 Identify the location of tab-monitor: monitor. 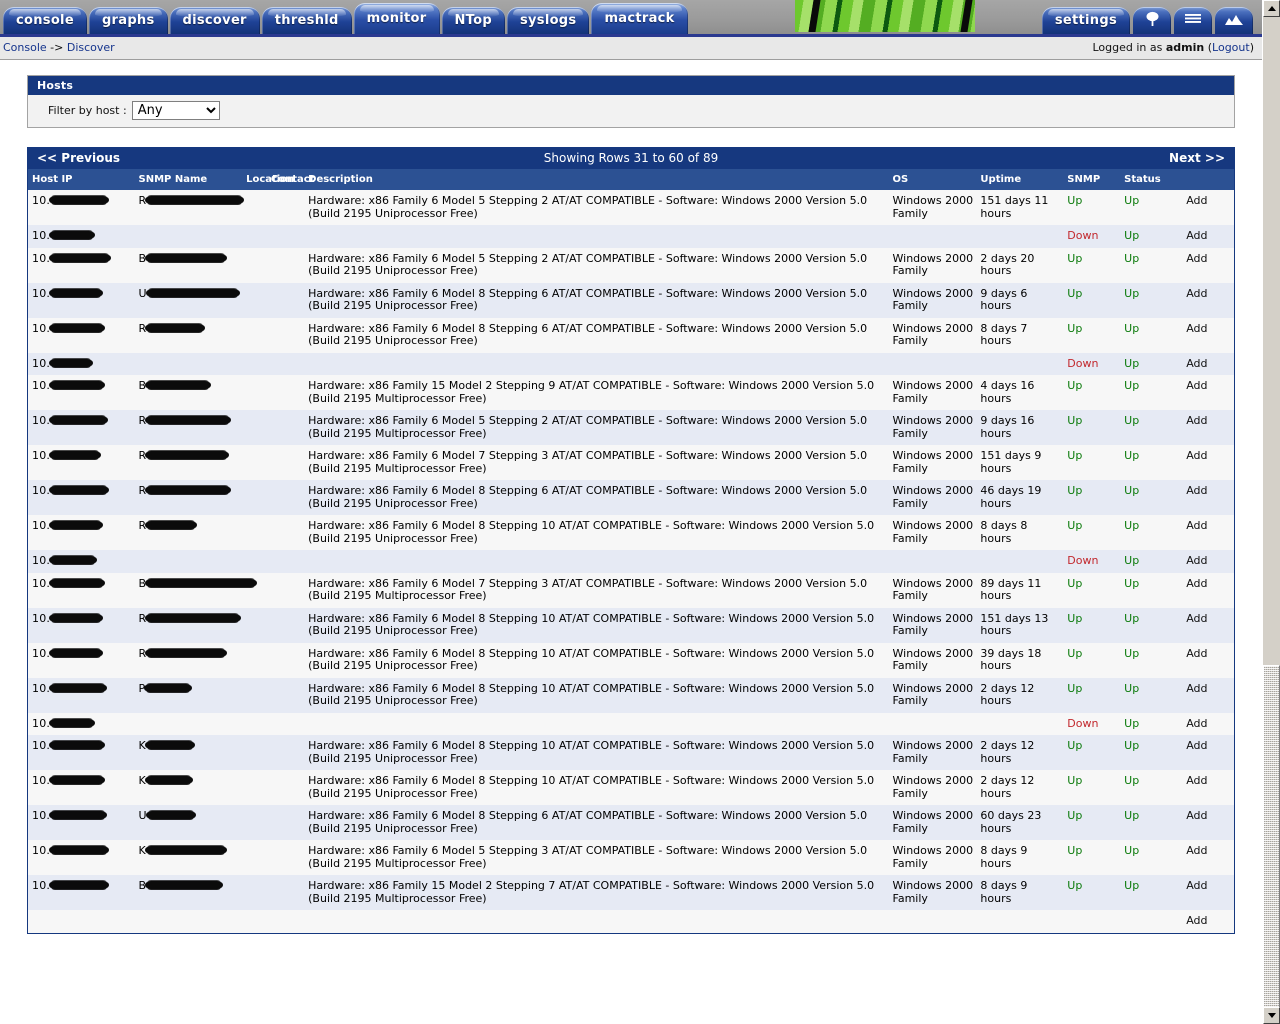
(396, 18).